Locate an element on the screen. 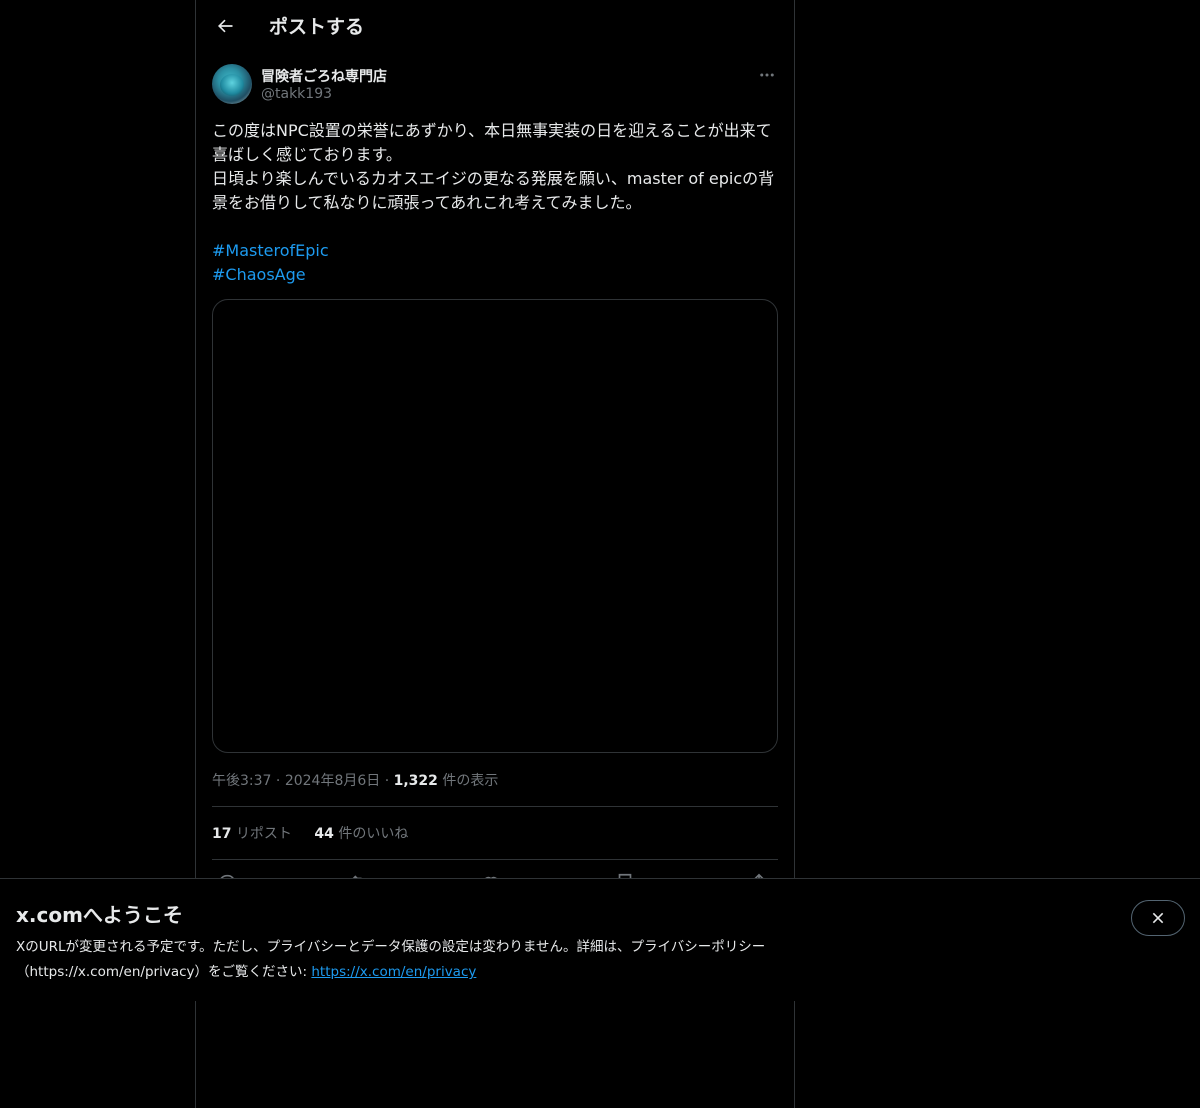 This screenshot has height=1108, width=1200. close-button is located at coordinates (1158, 918).